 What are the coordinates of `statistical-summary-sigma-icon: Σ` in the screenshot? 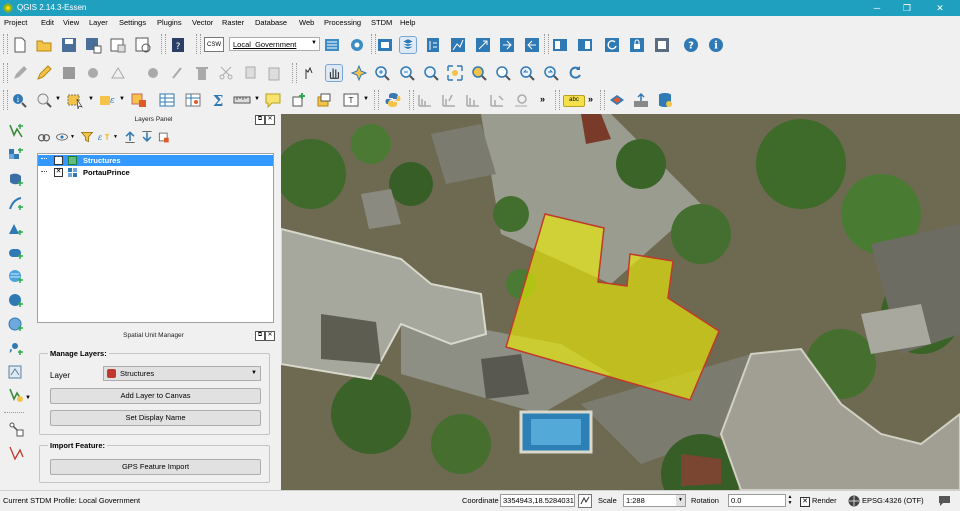 It's located at (218, 100).